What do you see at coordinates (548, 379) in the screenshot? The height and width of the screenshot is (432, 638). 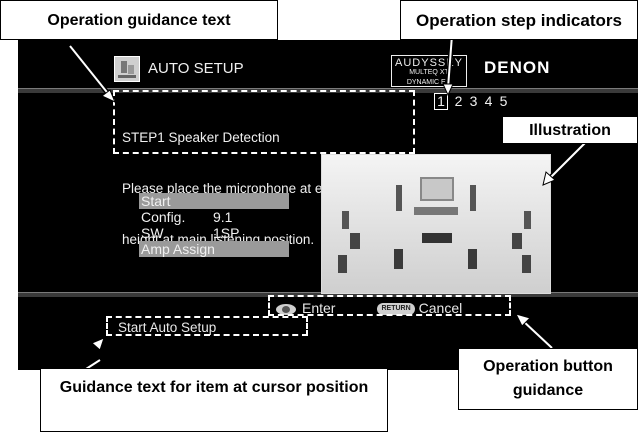 I see `callout-button-guidance: Operation button guidance` at bounding box center [548, 379].